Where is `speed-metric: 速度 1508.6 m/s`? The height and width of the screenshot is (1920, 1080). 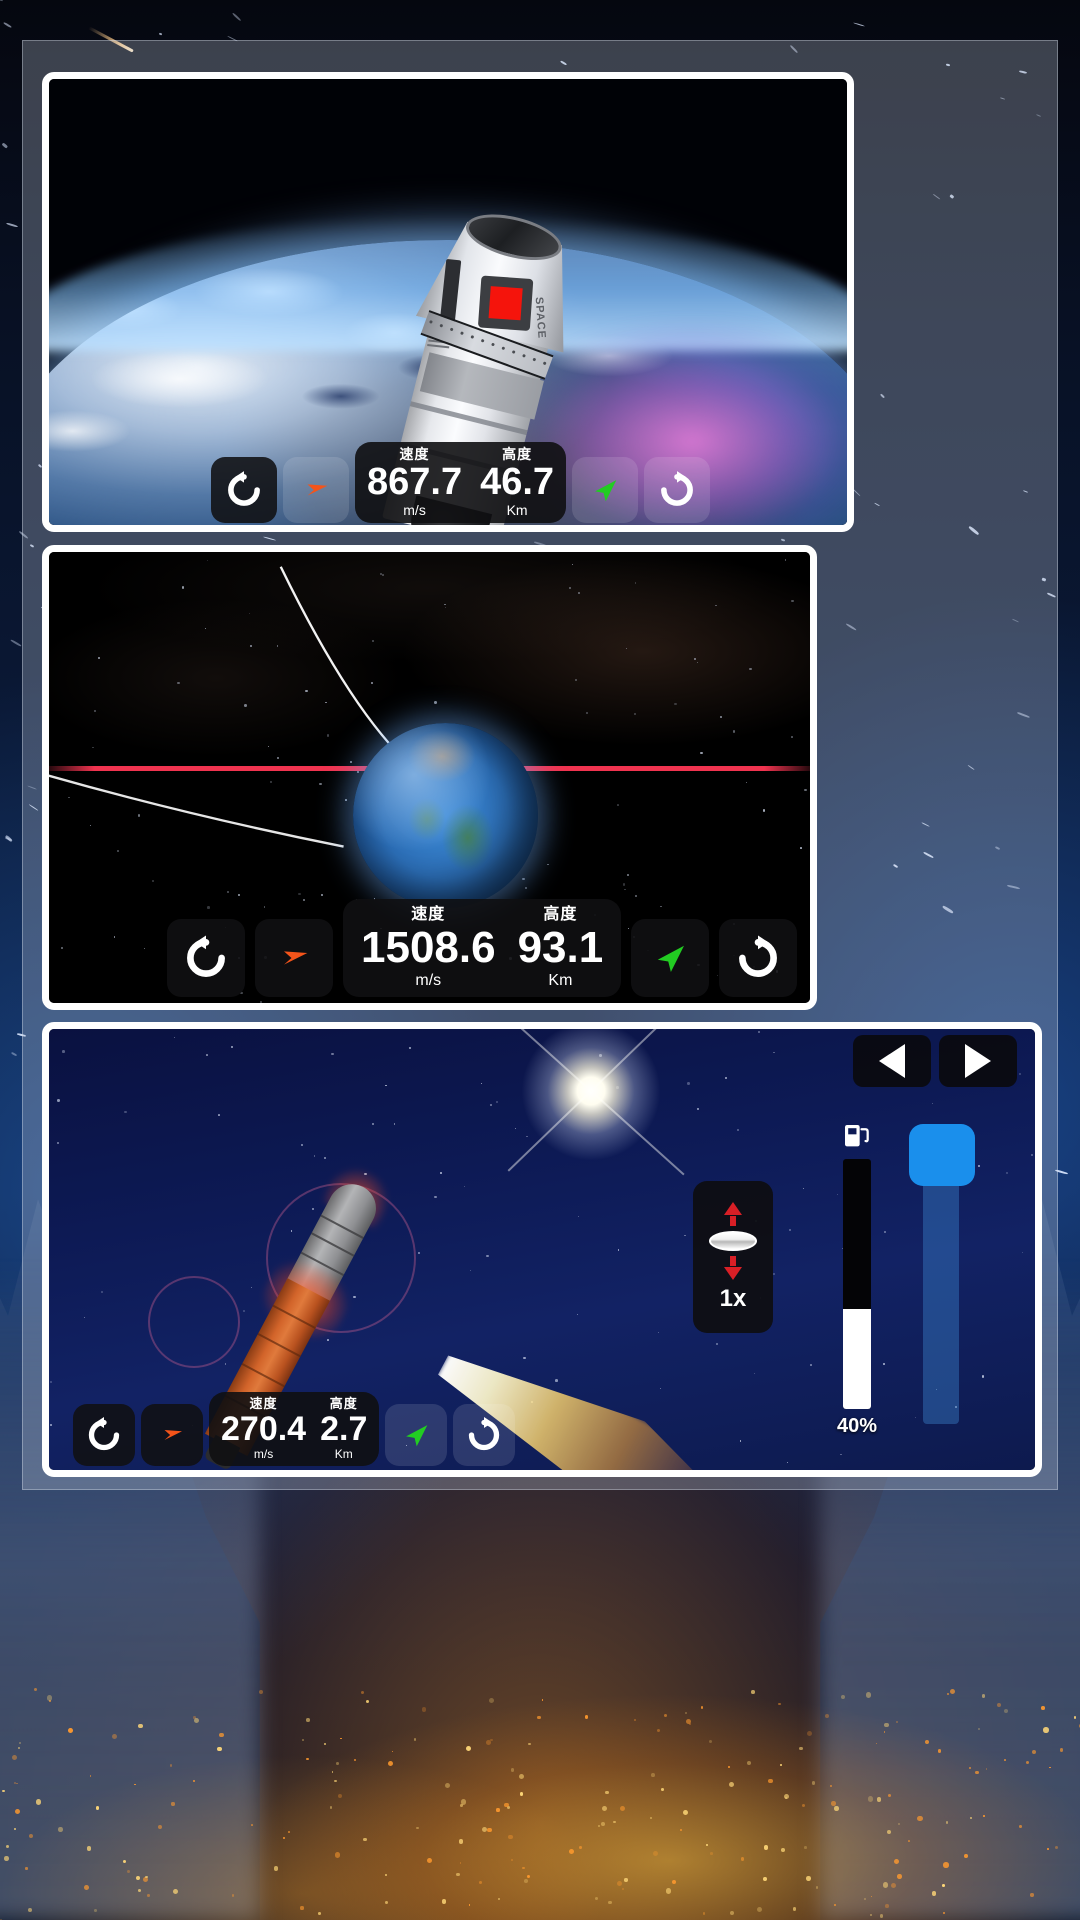
speed-metric: 速度 1508.6 m/s is located at coordinates (428, 947).